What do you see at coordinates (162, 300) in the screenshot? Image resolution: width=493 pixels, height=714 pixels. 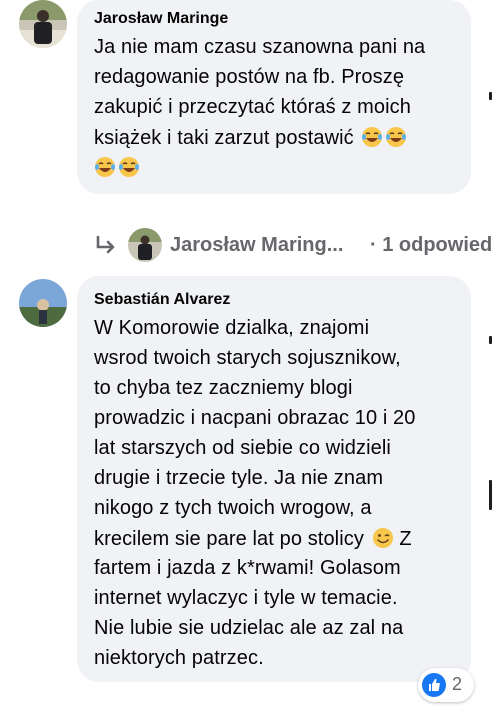 I see `comment-author: Sebastián Alvarez` at bounding box center [162, 300].